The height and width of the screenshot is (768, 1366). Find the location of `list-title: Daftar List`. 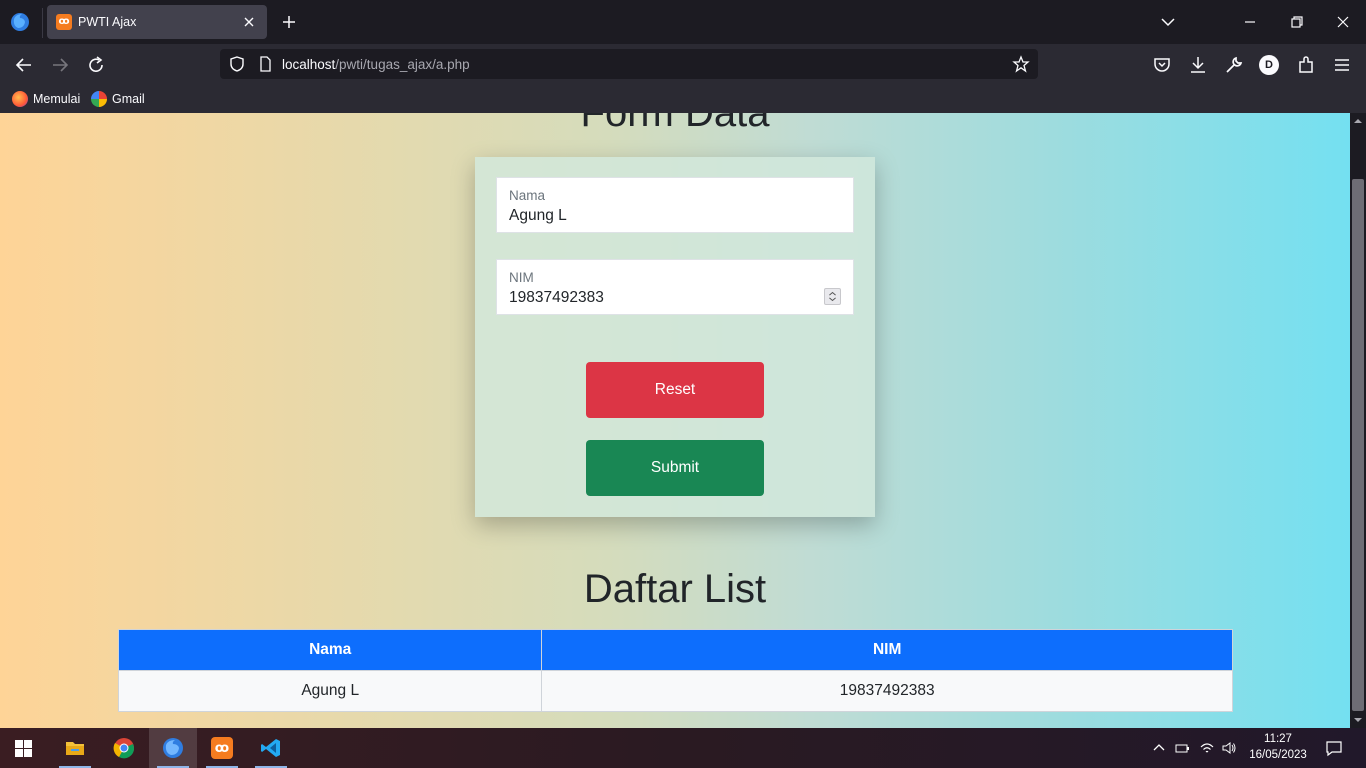

list-title: Daftar List is located at coordinates (675, 589).